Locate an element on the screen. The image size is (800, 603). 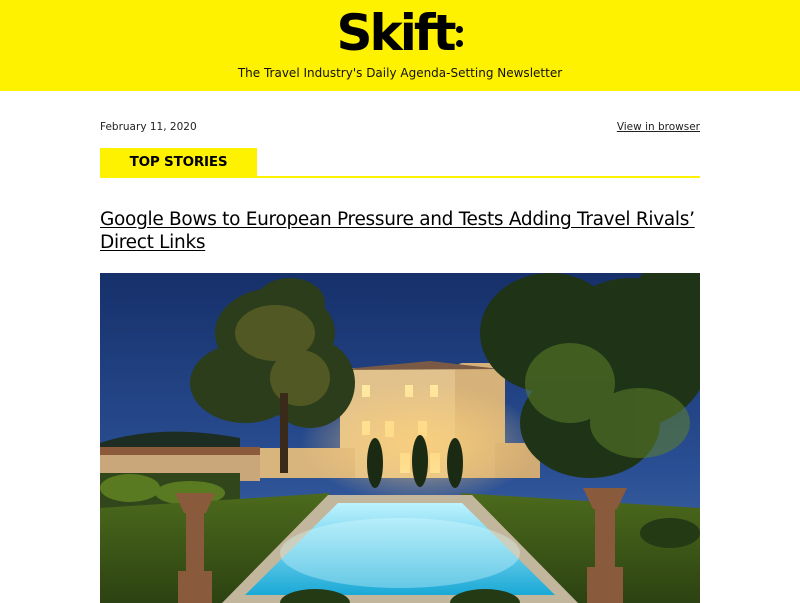
view-in-browser-link: View in browser is located at coordinates (658, 127).